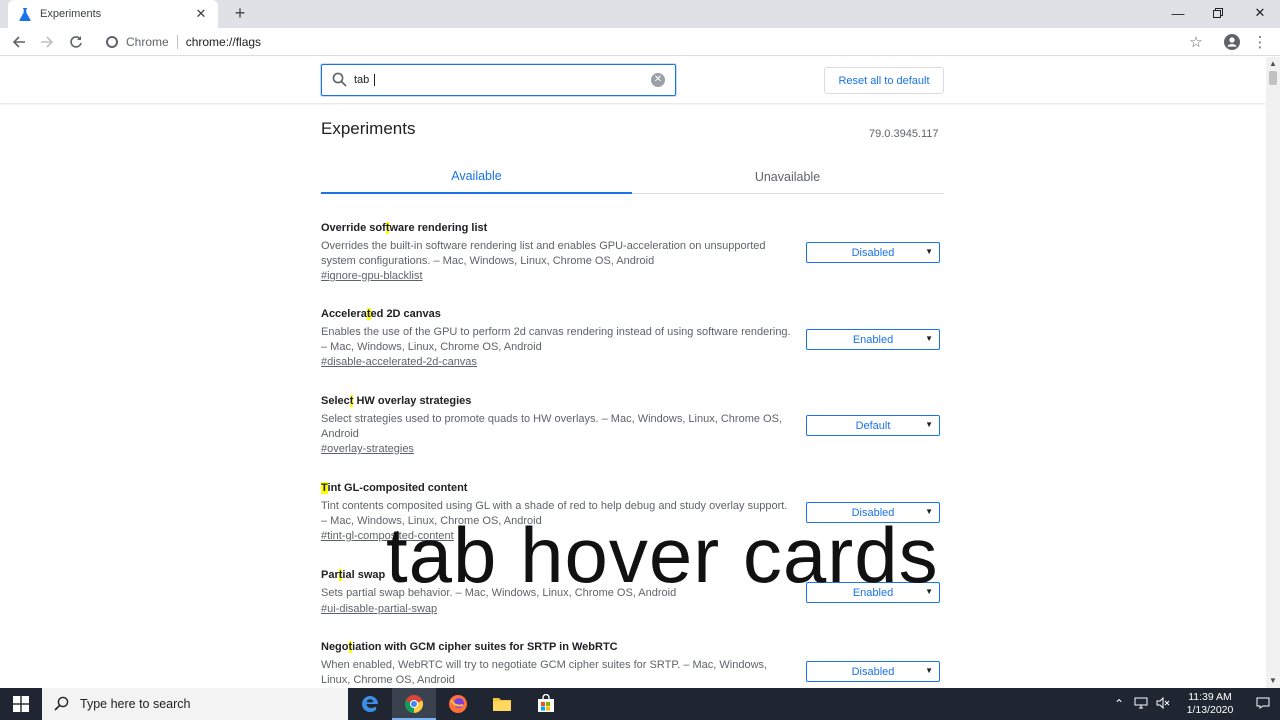 Image resolution: width=1280 pixels, height=720 pixels. I want to click on experiment-name: Tint GL-composited content, so click(394, 488).